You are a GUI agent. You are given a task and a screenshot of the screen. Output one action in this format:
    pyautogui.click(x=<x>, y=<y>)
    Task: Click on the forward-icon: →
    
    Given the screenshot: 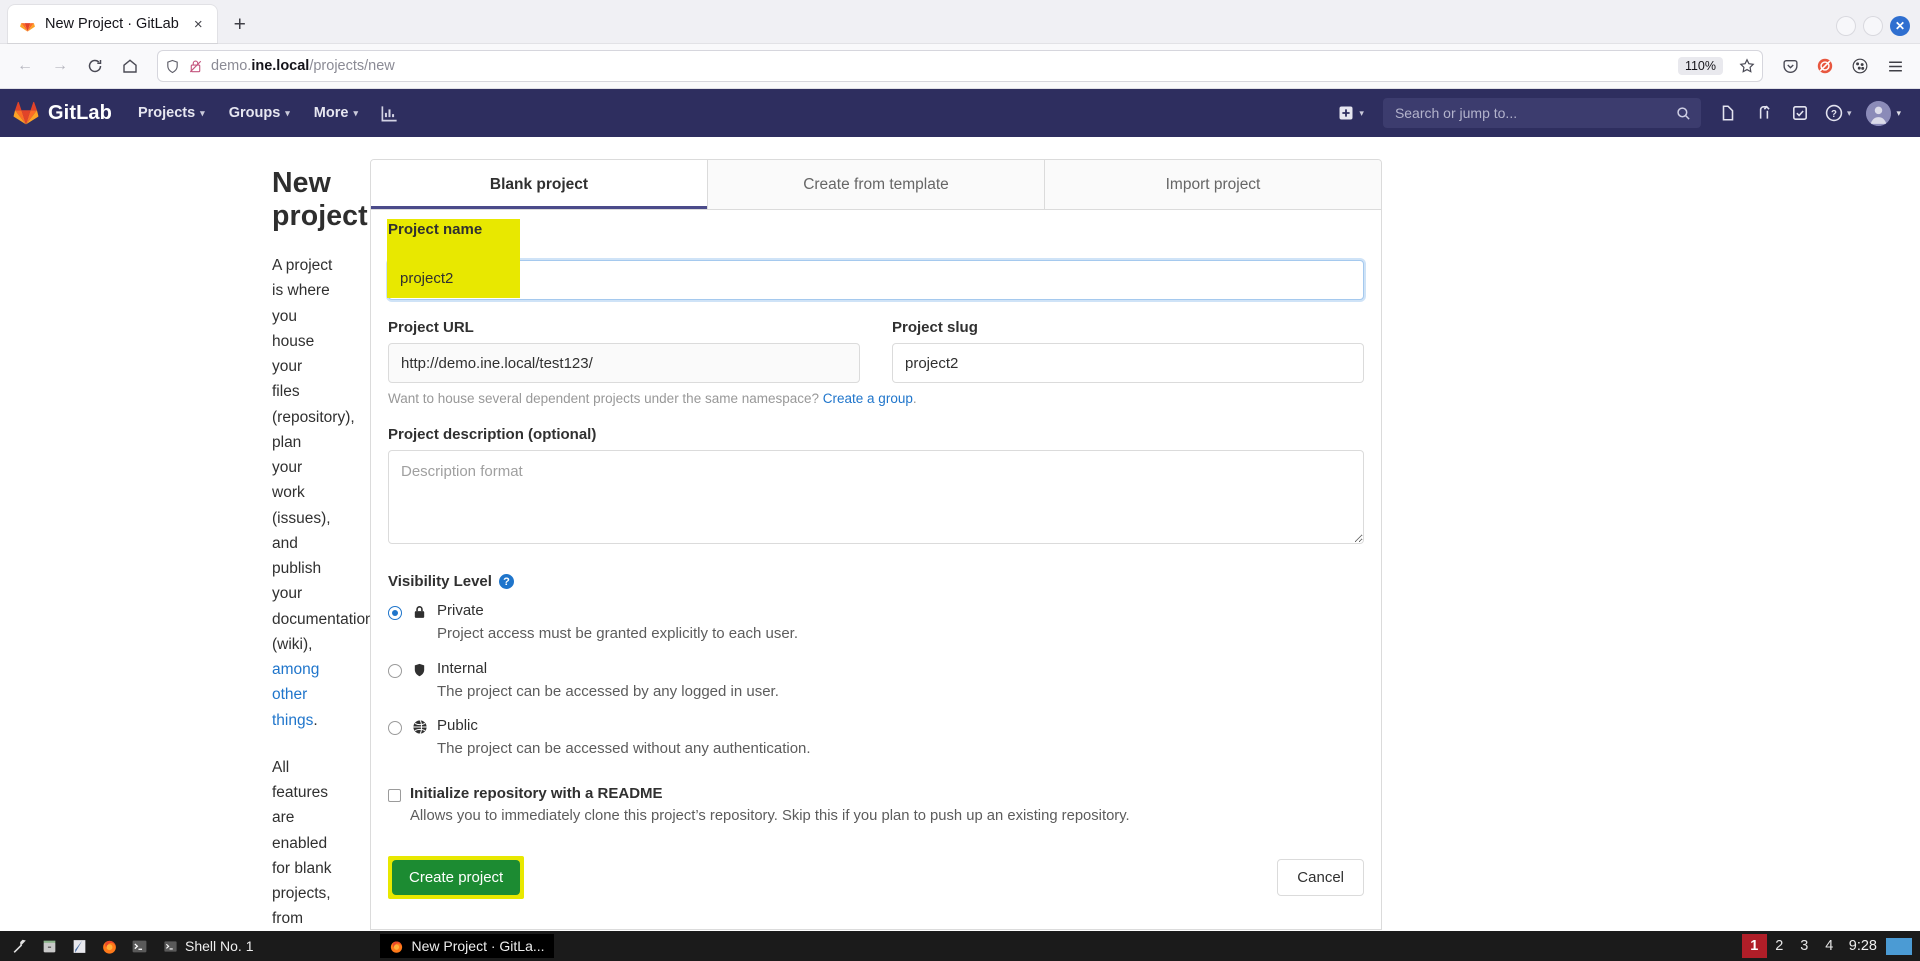 What is the action you would take?
    pyautogui.click(x=60, y=66)
    